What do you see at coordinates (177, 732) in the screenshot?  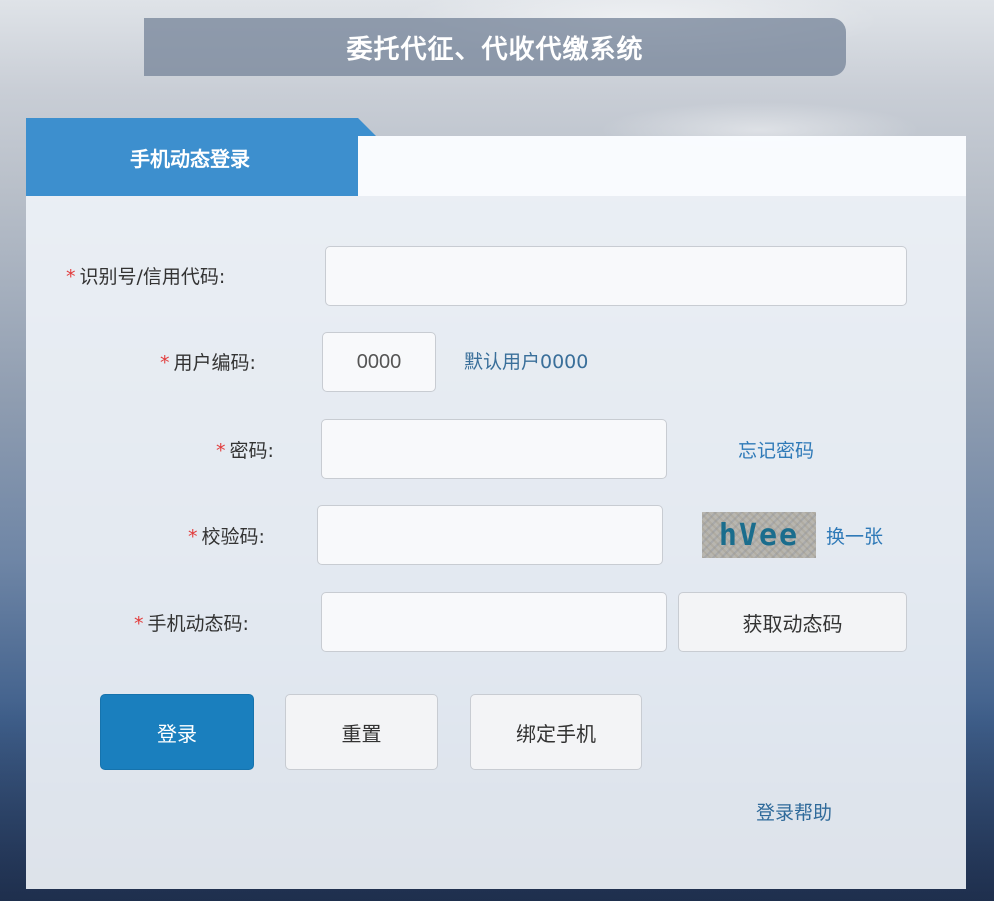 I see `login-button: 登录` at bounding box center [177, 732].